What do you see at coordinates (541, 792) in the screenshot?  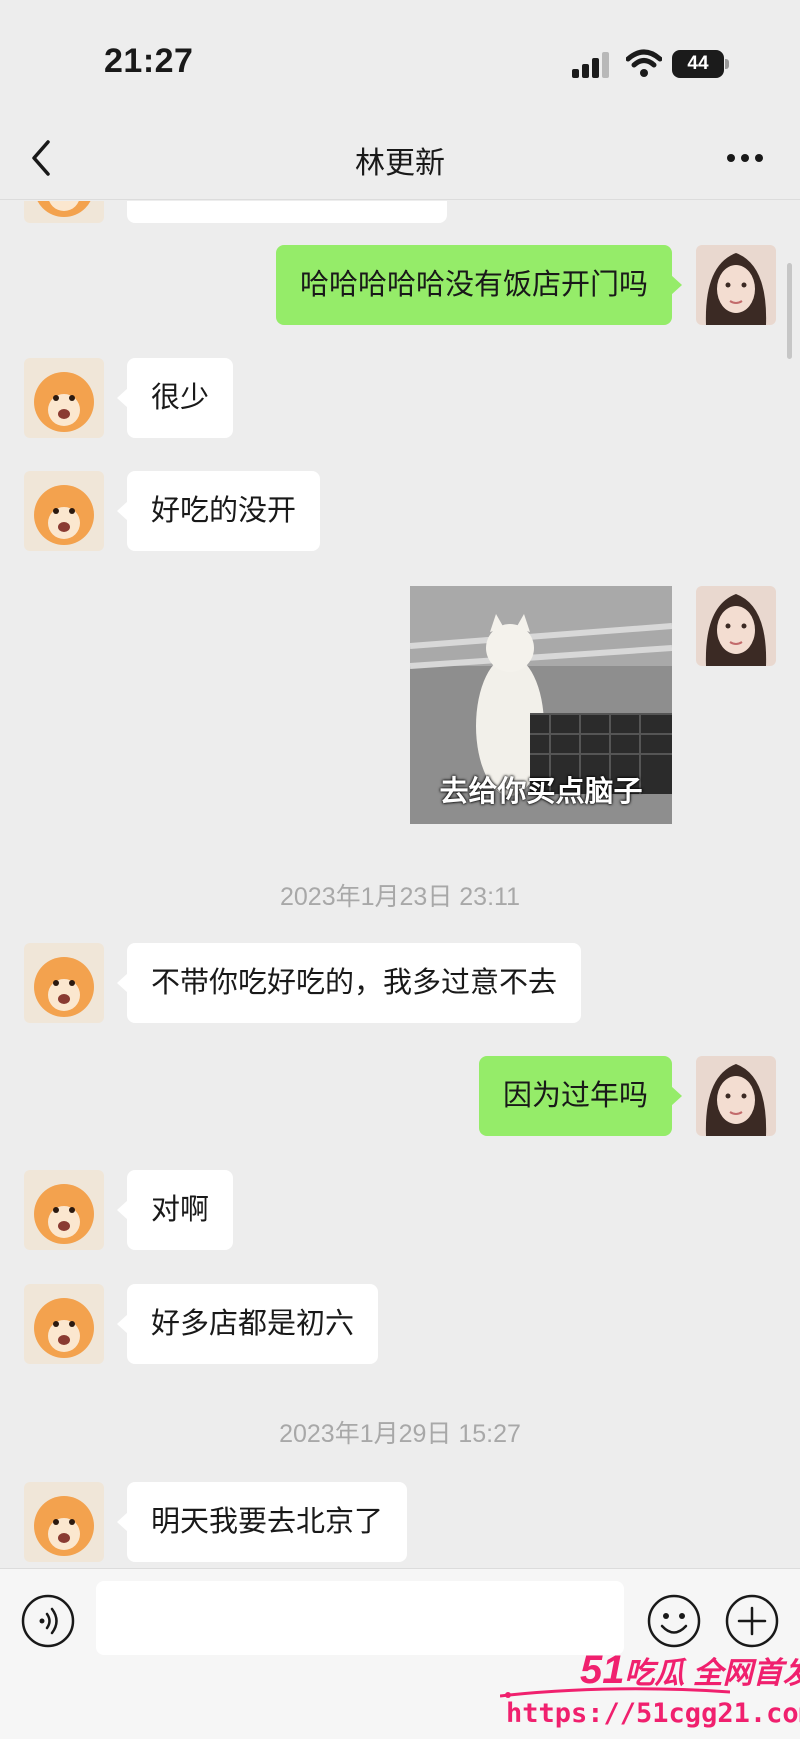 I see `sticker-caption: 去给你买点脑子` at bounding box center [541, 792].